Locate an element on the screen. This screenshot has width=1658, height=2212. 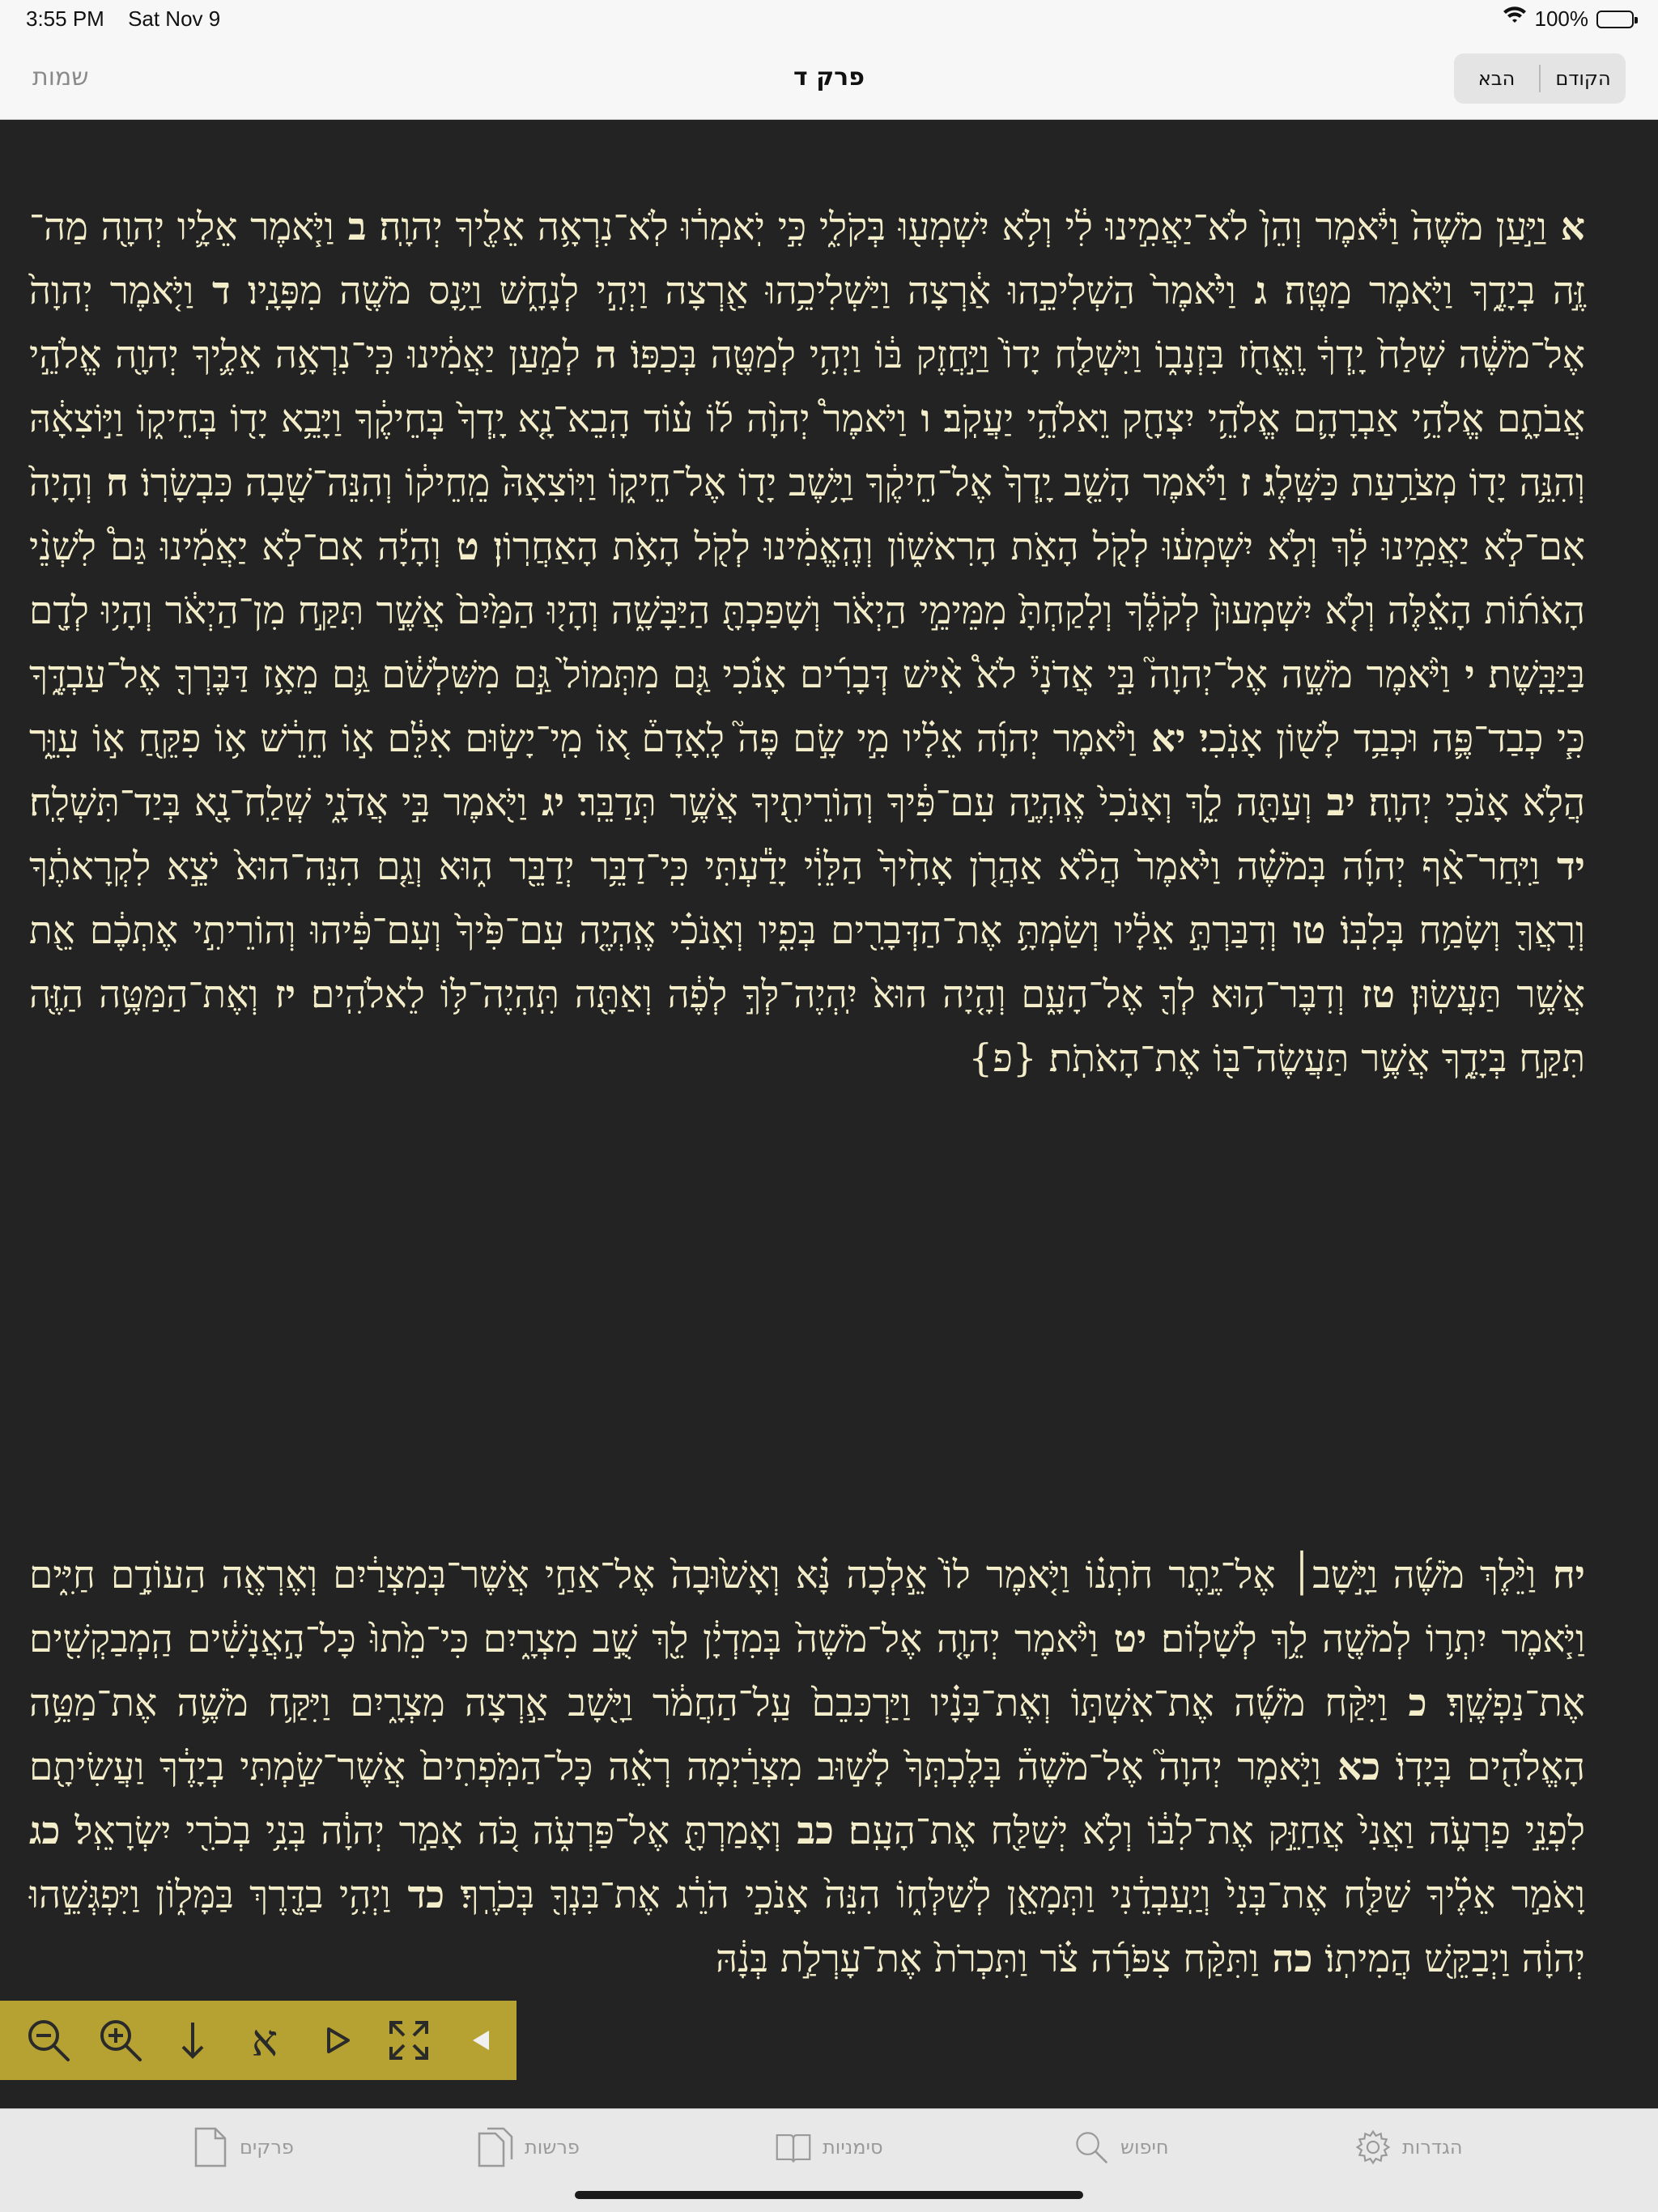
verse-number: יא is located at coordinates (1161, 739).